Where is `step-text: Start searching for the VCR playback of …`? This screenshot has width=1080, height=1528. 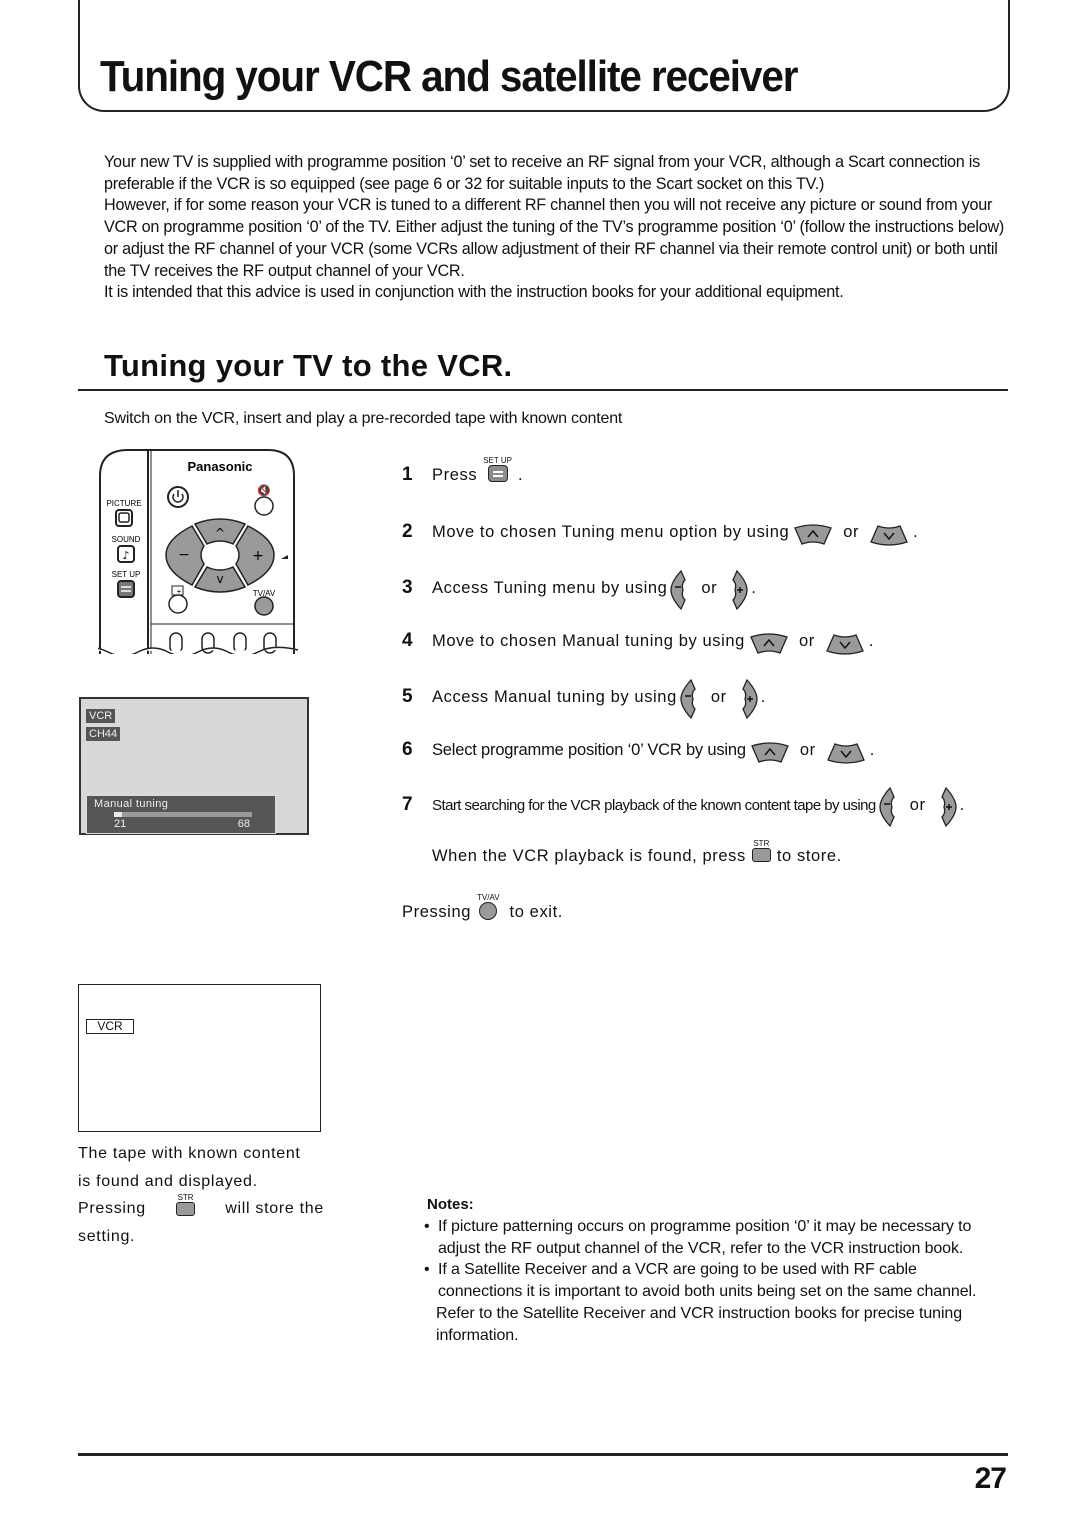 step-text: Start searching for the VCR playback of … is located at coordinates (654, 805).